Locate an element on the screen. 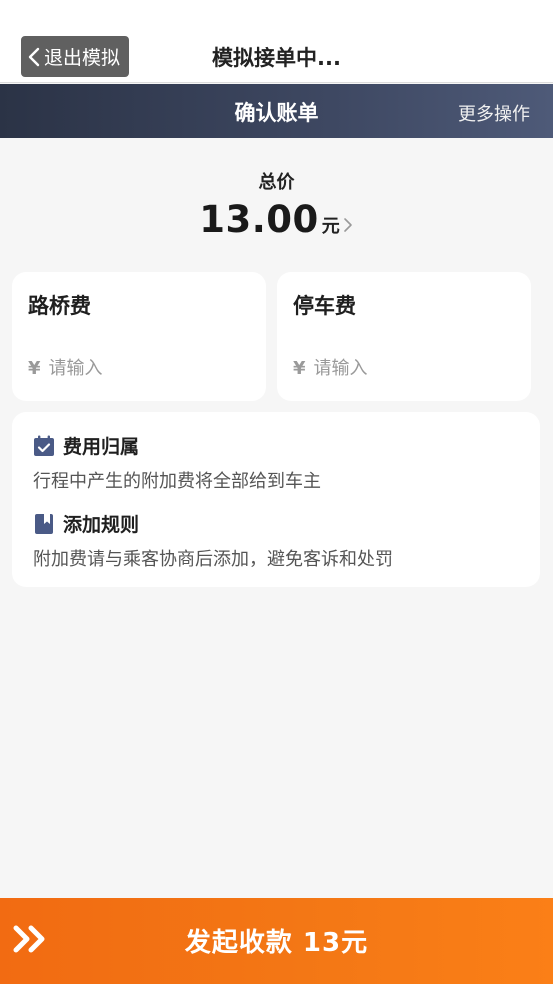 Image resolution: width=553 pixels, height=984 pixels. total-price-unit: 元 is located at coordinates (330, 226).